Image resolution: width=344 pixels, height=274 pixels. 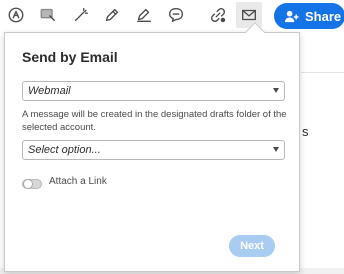 What do you see at coordinates (112, 15) in the screenshot?
I see `edit-pen-icon` at bounding box center [112, 15].